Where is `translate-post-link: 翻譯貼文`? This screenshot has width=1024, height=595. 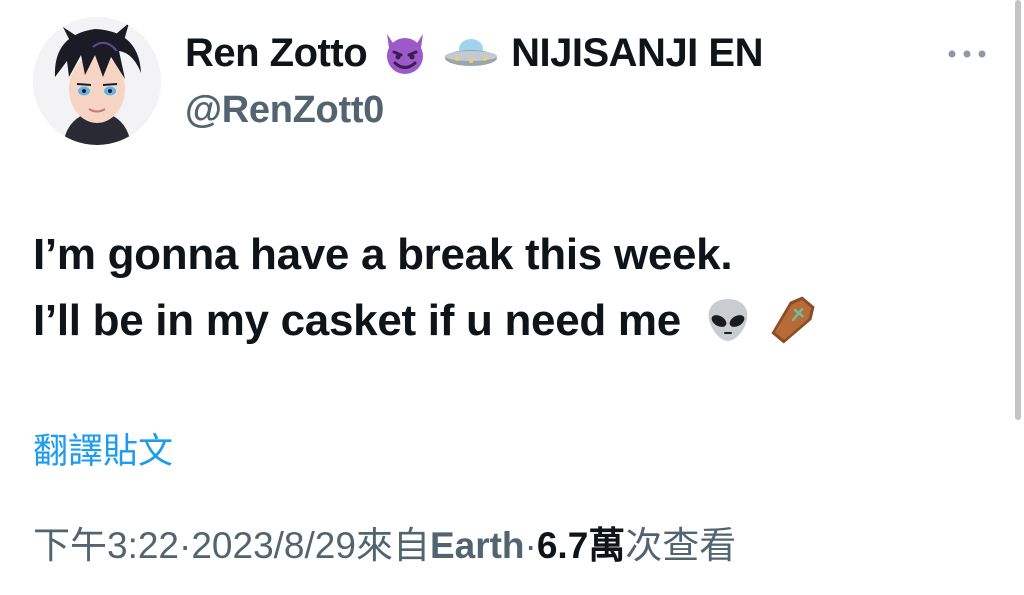
translate-post-link: 翻譯貼文 is located at coordinates (103, 448).